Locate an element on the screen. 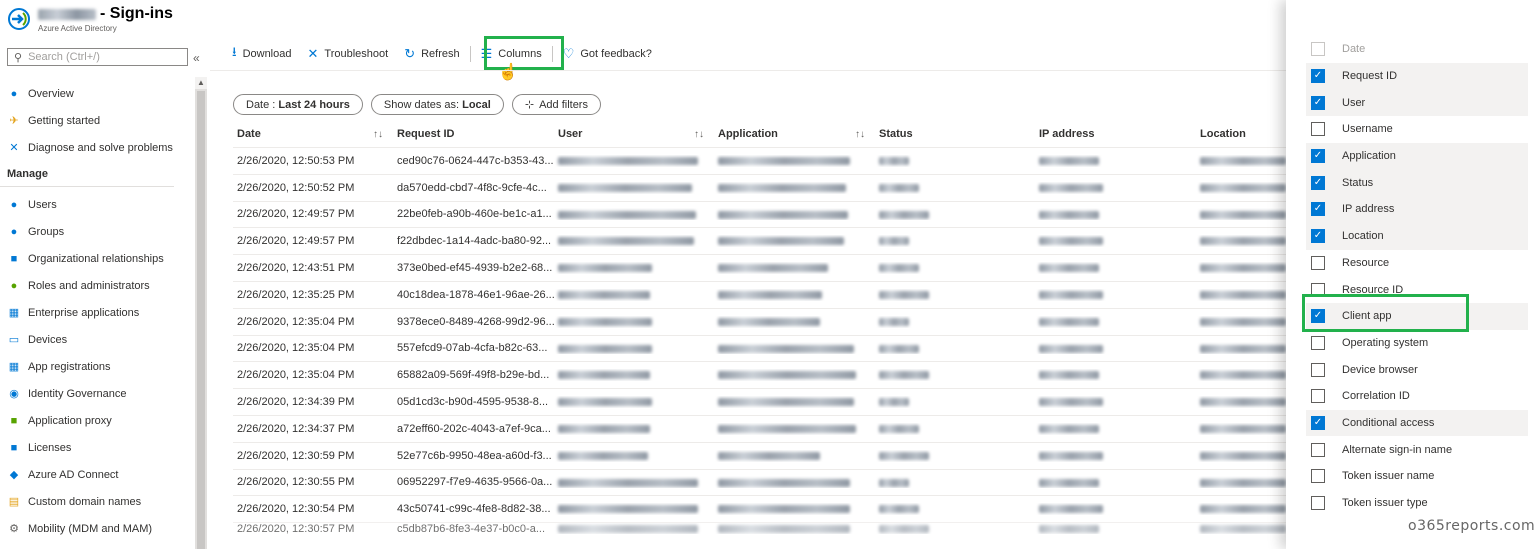 This screenshot has width=1536, height=549. sidebar-scrollbar: ▲ is located at coordinates (201, 313).